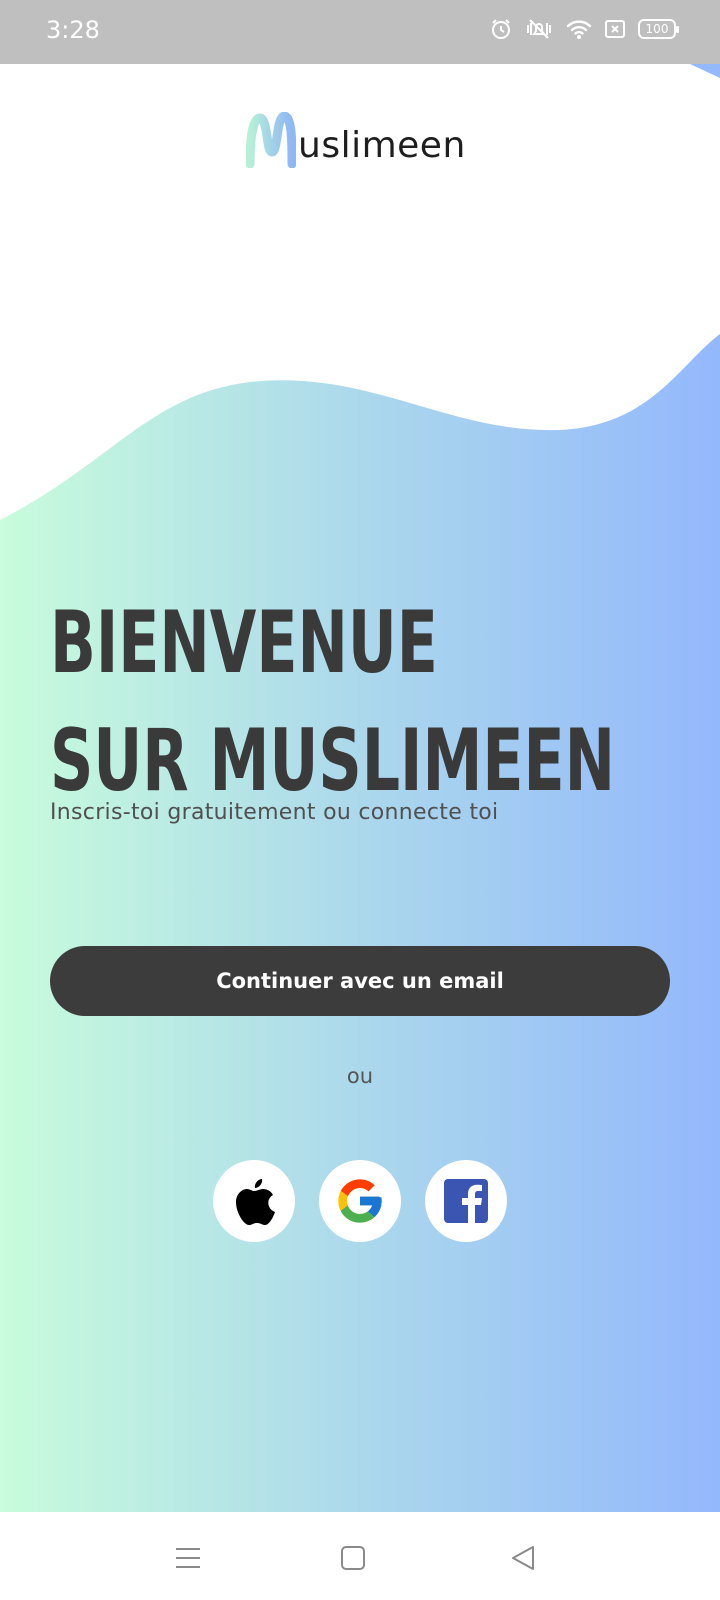 The width and height of the screenshot is (720, 1600). What do you see at coordinates (501, 29) in the screenshot?
I see `alarm-icon` at bounding box center [501, 29].